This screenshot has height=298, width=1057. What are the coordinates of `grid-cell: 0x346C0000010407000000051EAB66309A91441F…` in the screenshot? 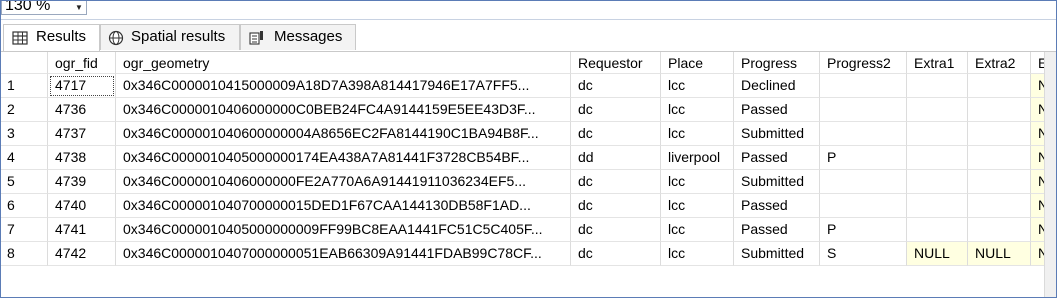 It's located at (343, 254).